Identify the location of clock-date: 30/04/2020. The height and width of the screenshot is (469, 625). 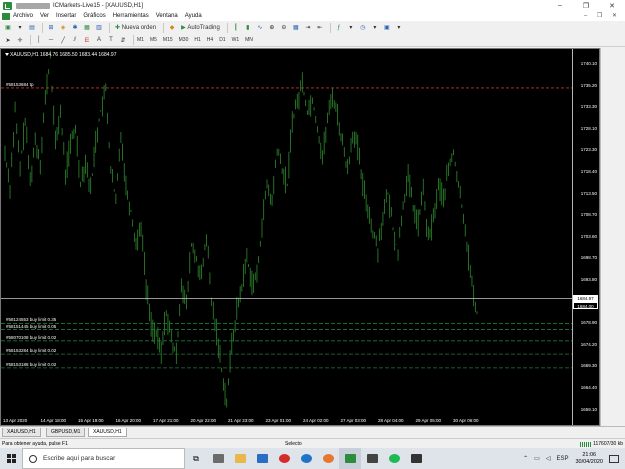
(589, 461).